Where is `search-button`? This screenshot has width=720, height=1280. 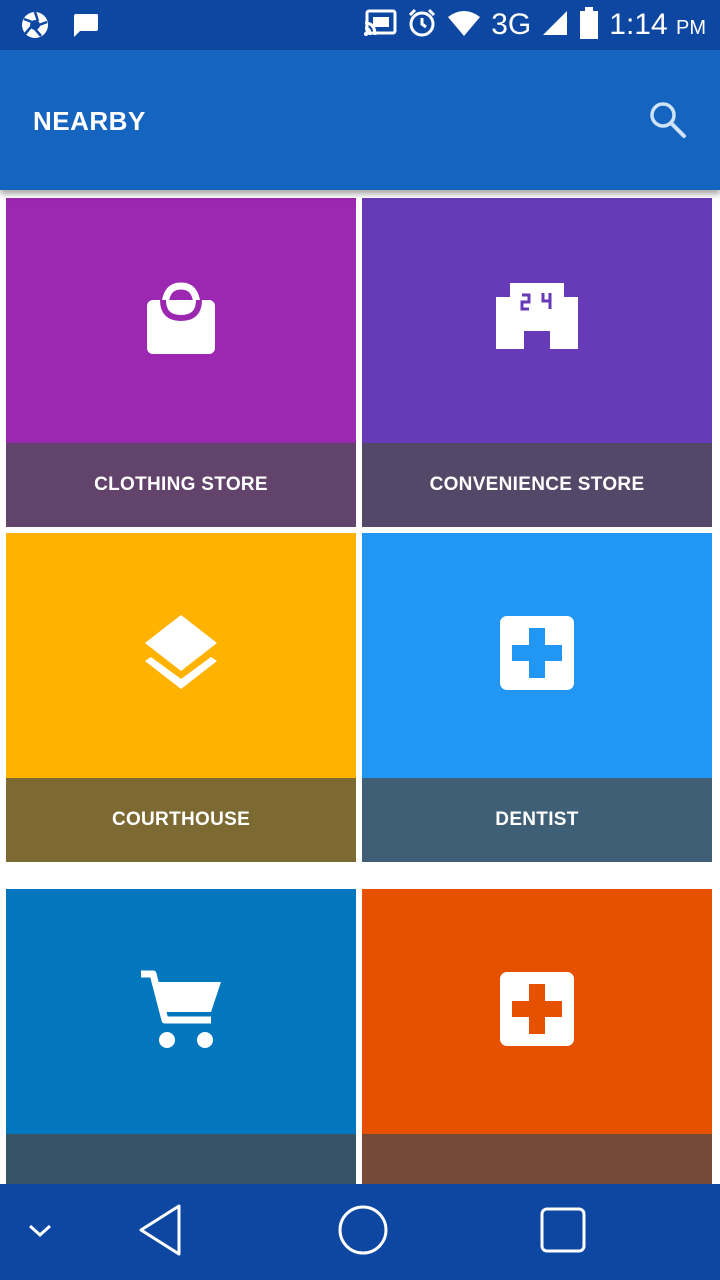 search-button is located at coordinates (668, 120).